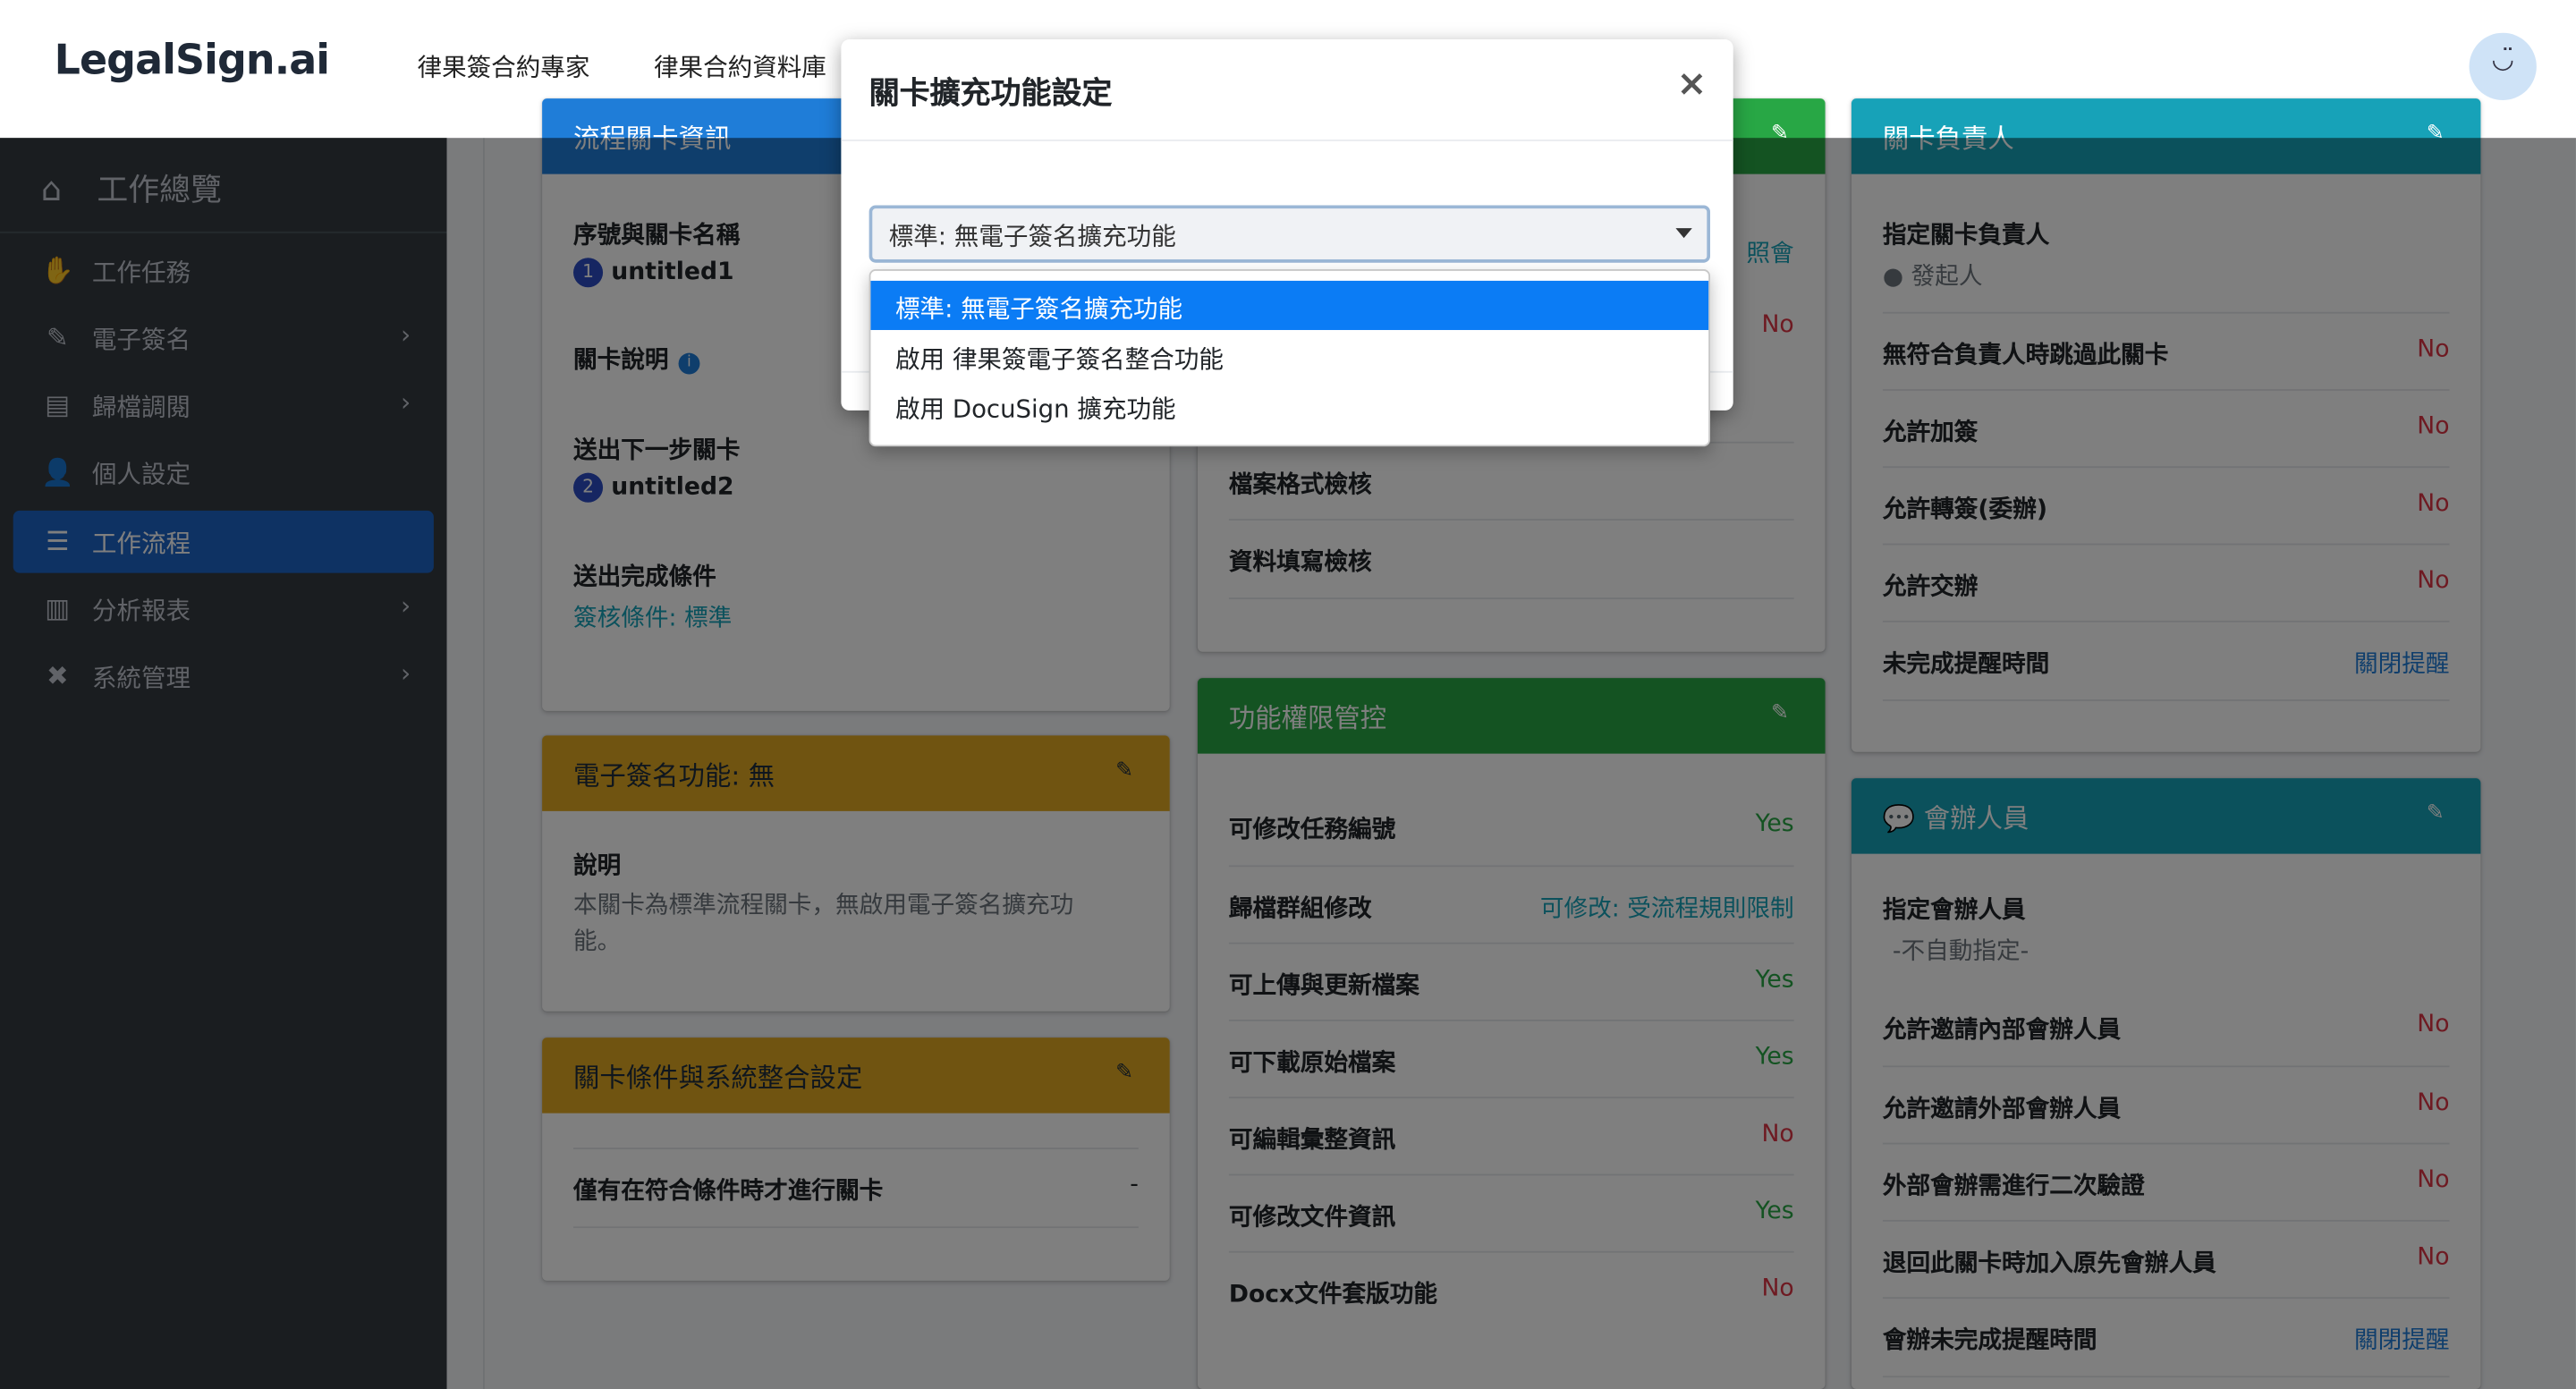 The image size is (2576, 1389). What do you see at coordinates (504, 66) in the screenshot?
I see `topnav-link-expert: 律果簽合約專家` at bounding box center [504, 66].